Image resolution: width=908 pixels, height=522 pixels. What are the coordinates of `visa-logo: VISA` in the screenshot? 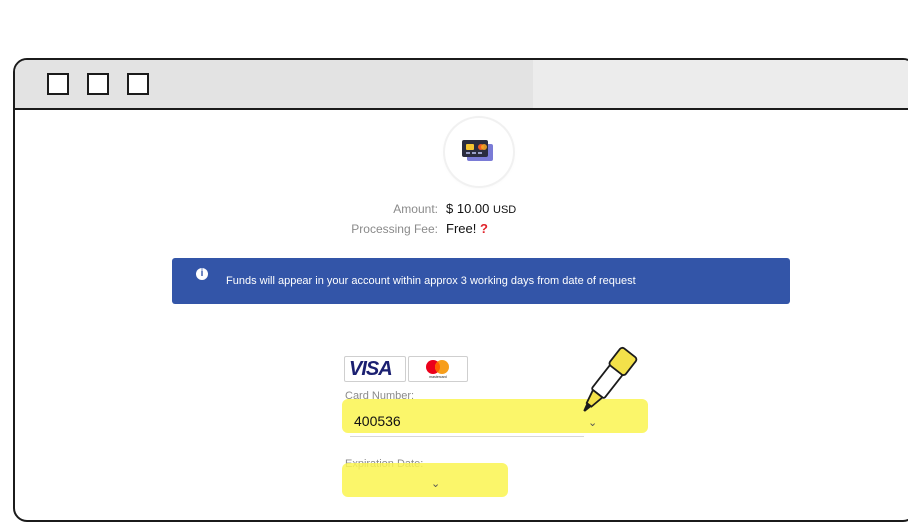 It's located at (375, 369).